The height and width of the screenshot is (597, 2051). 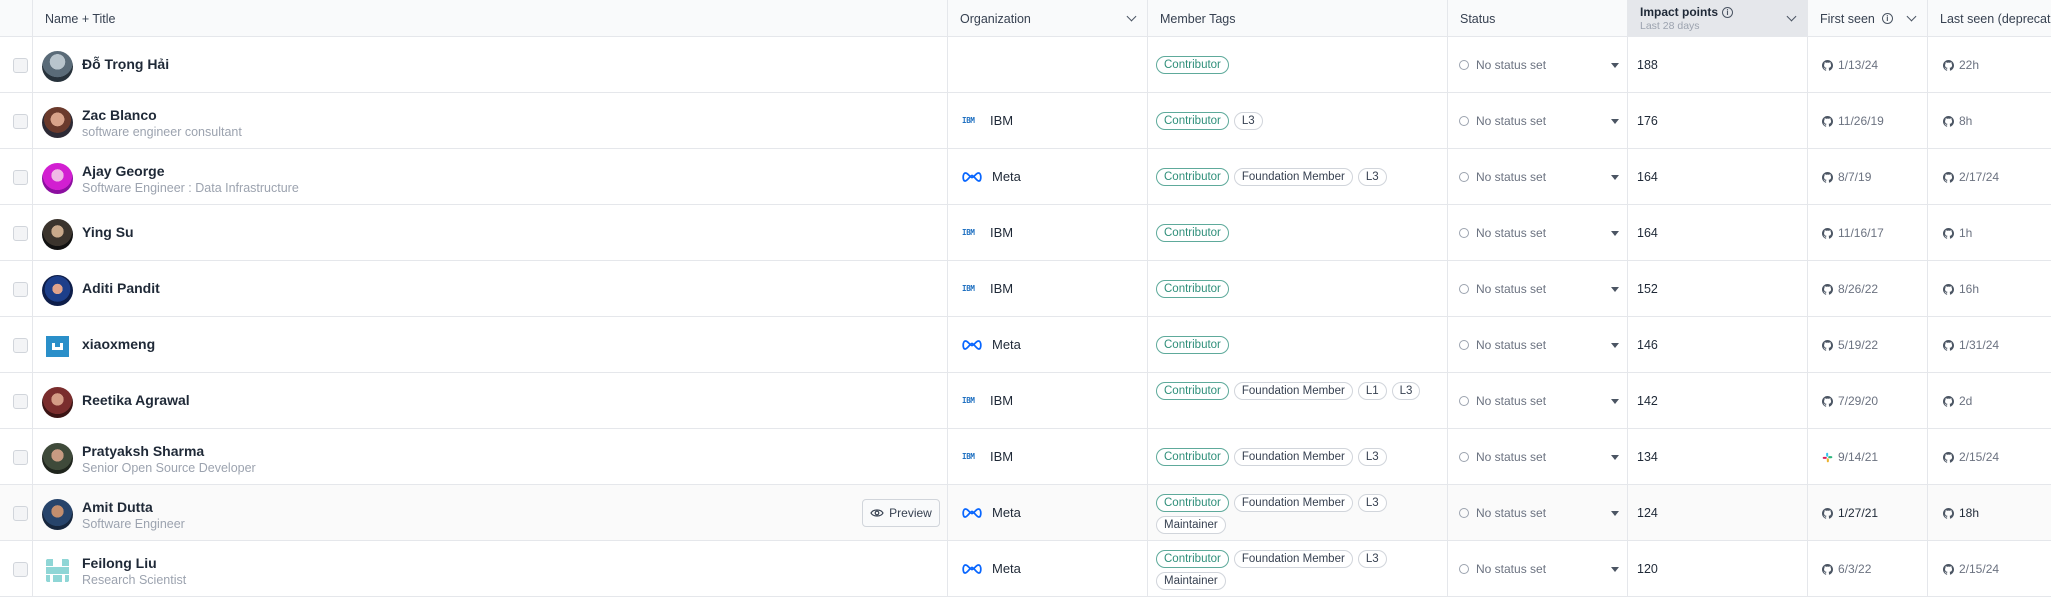 What do you see at coordinates (118, 344) in the screenshot?
I see `member-name: xiaoxmeng` at bounding box center [118, 344].